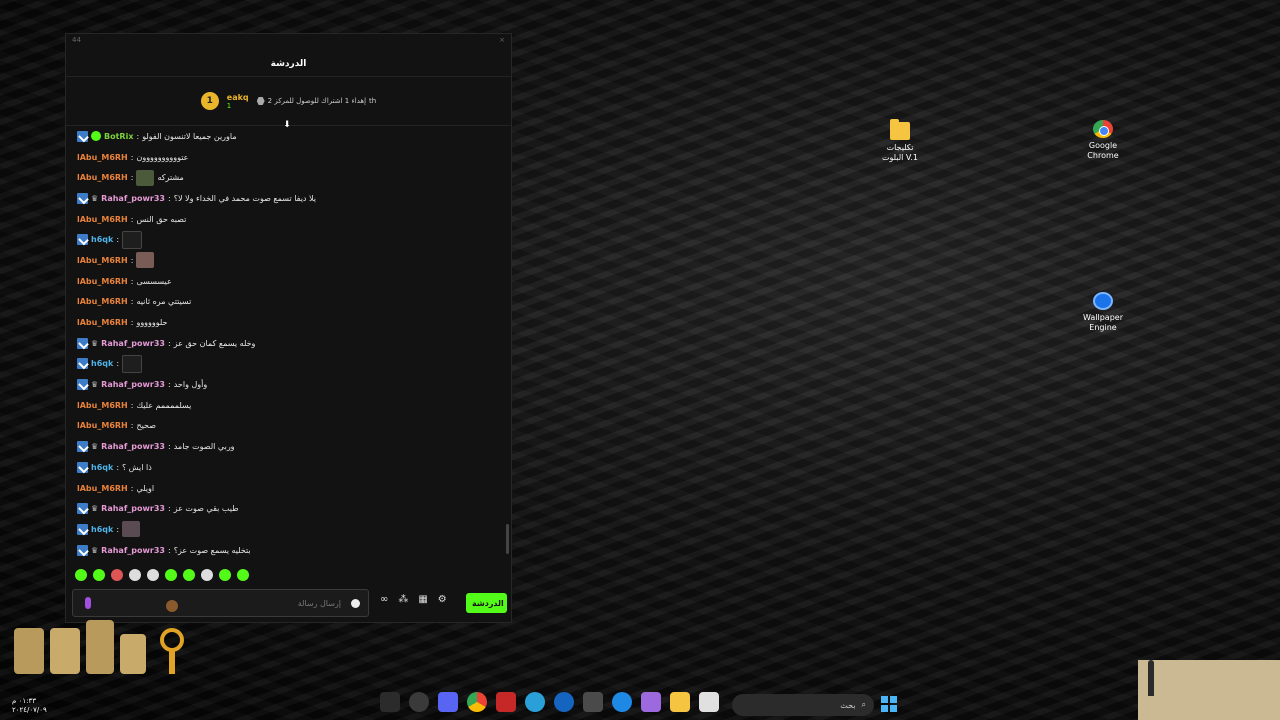 The height and width of the screenshot is (720, 1280). I want to click on chat-message: lAbu_M6RH: صحيح, so click(288, 426).